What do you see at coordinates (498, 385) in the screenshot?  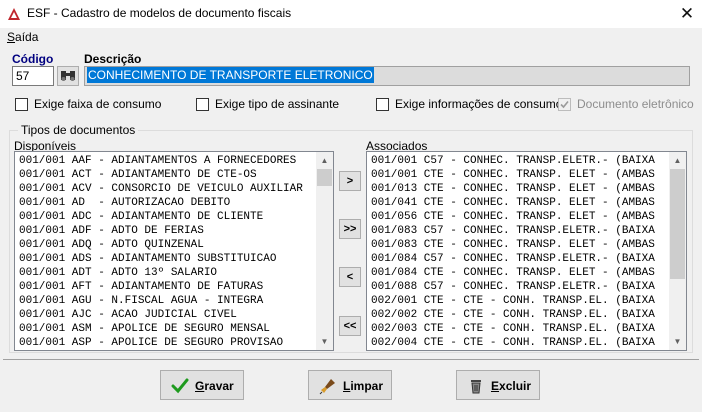 I see `excluir-button: Excluir` at bounding box center [498, 385].